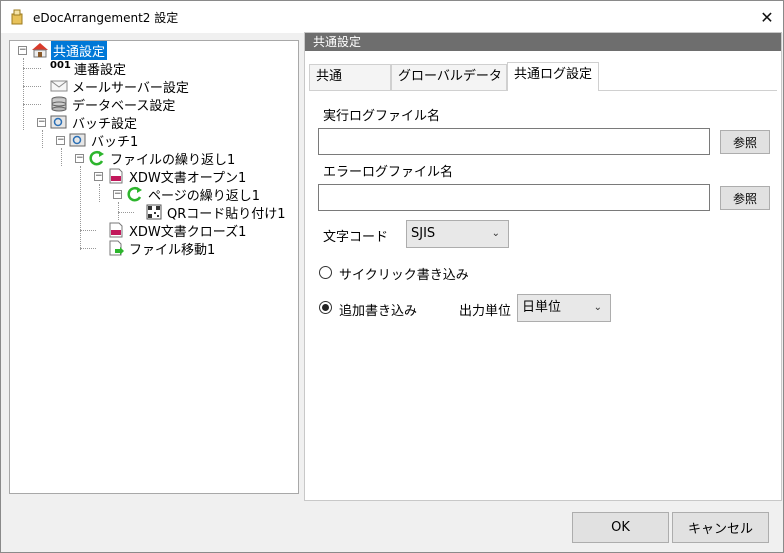 The image size is (784, 553). Describe the element at coordinates (115, 142) in the screenshot. I see `tree-item-label: バッチ1` at that location.